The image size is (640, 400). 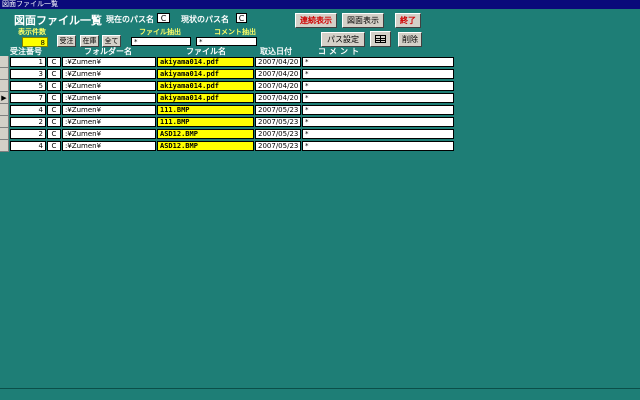 I want to click on file-filter-label: ファイル抽出, so click(x=160, y=32).